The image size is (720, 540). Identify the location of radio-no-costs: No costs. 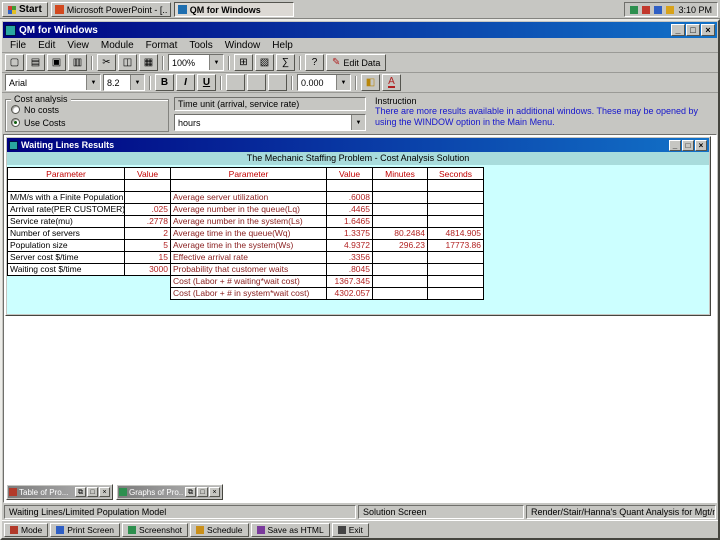
(87, 109).